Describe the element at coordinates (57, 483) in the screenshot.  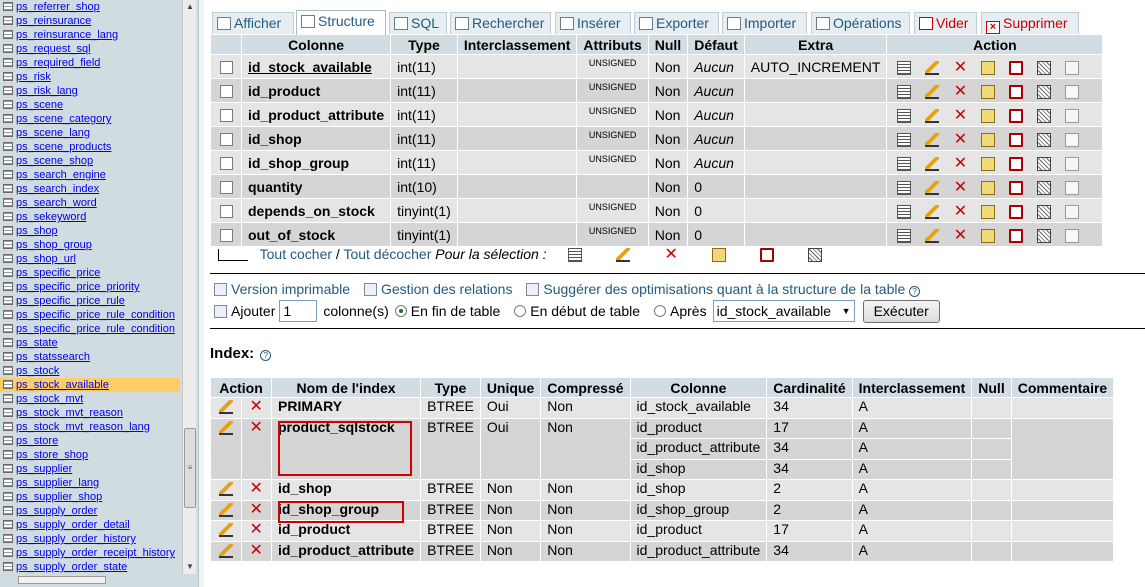
I see `table-name-link: ps_supplier_lang` at that location.